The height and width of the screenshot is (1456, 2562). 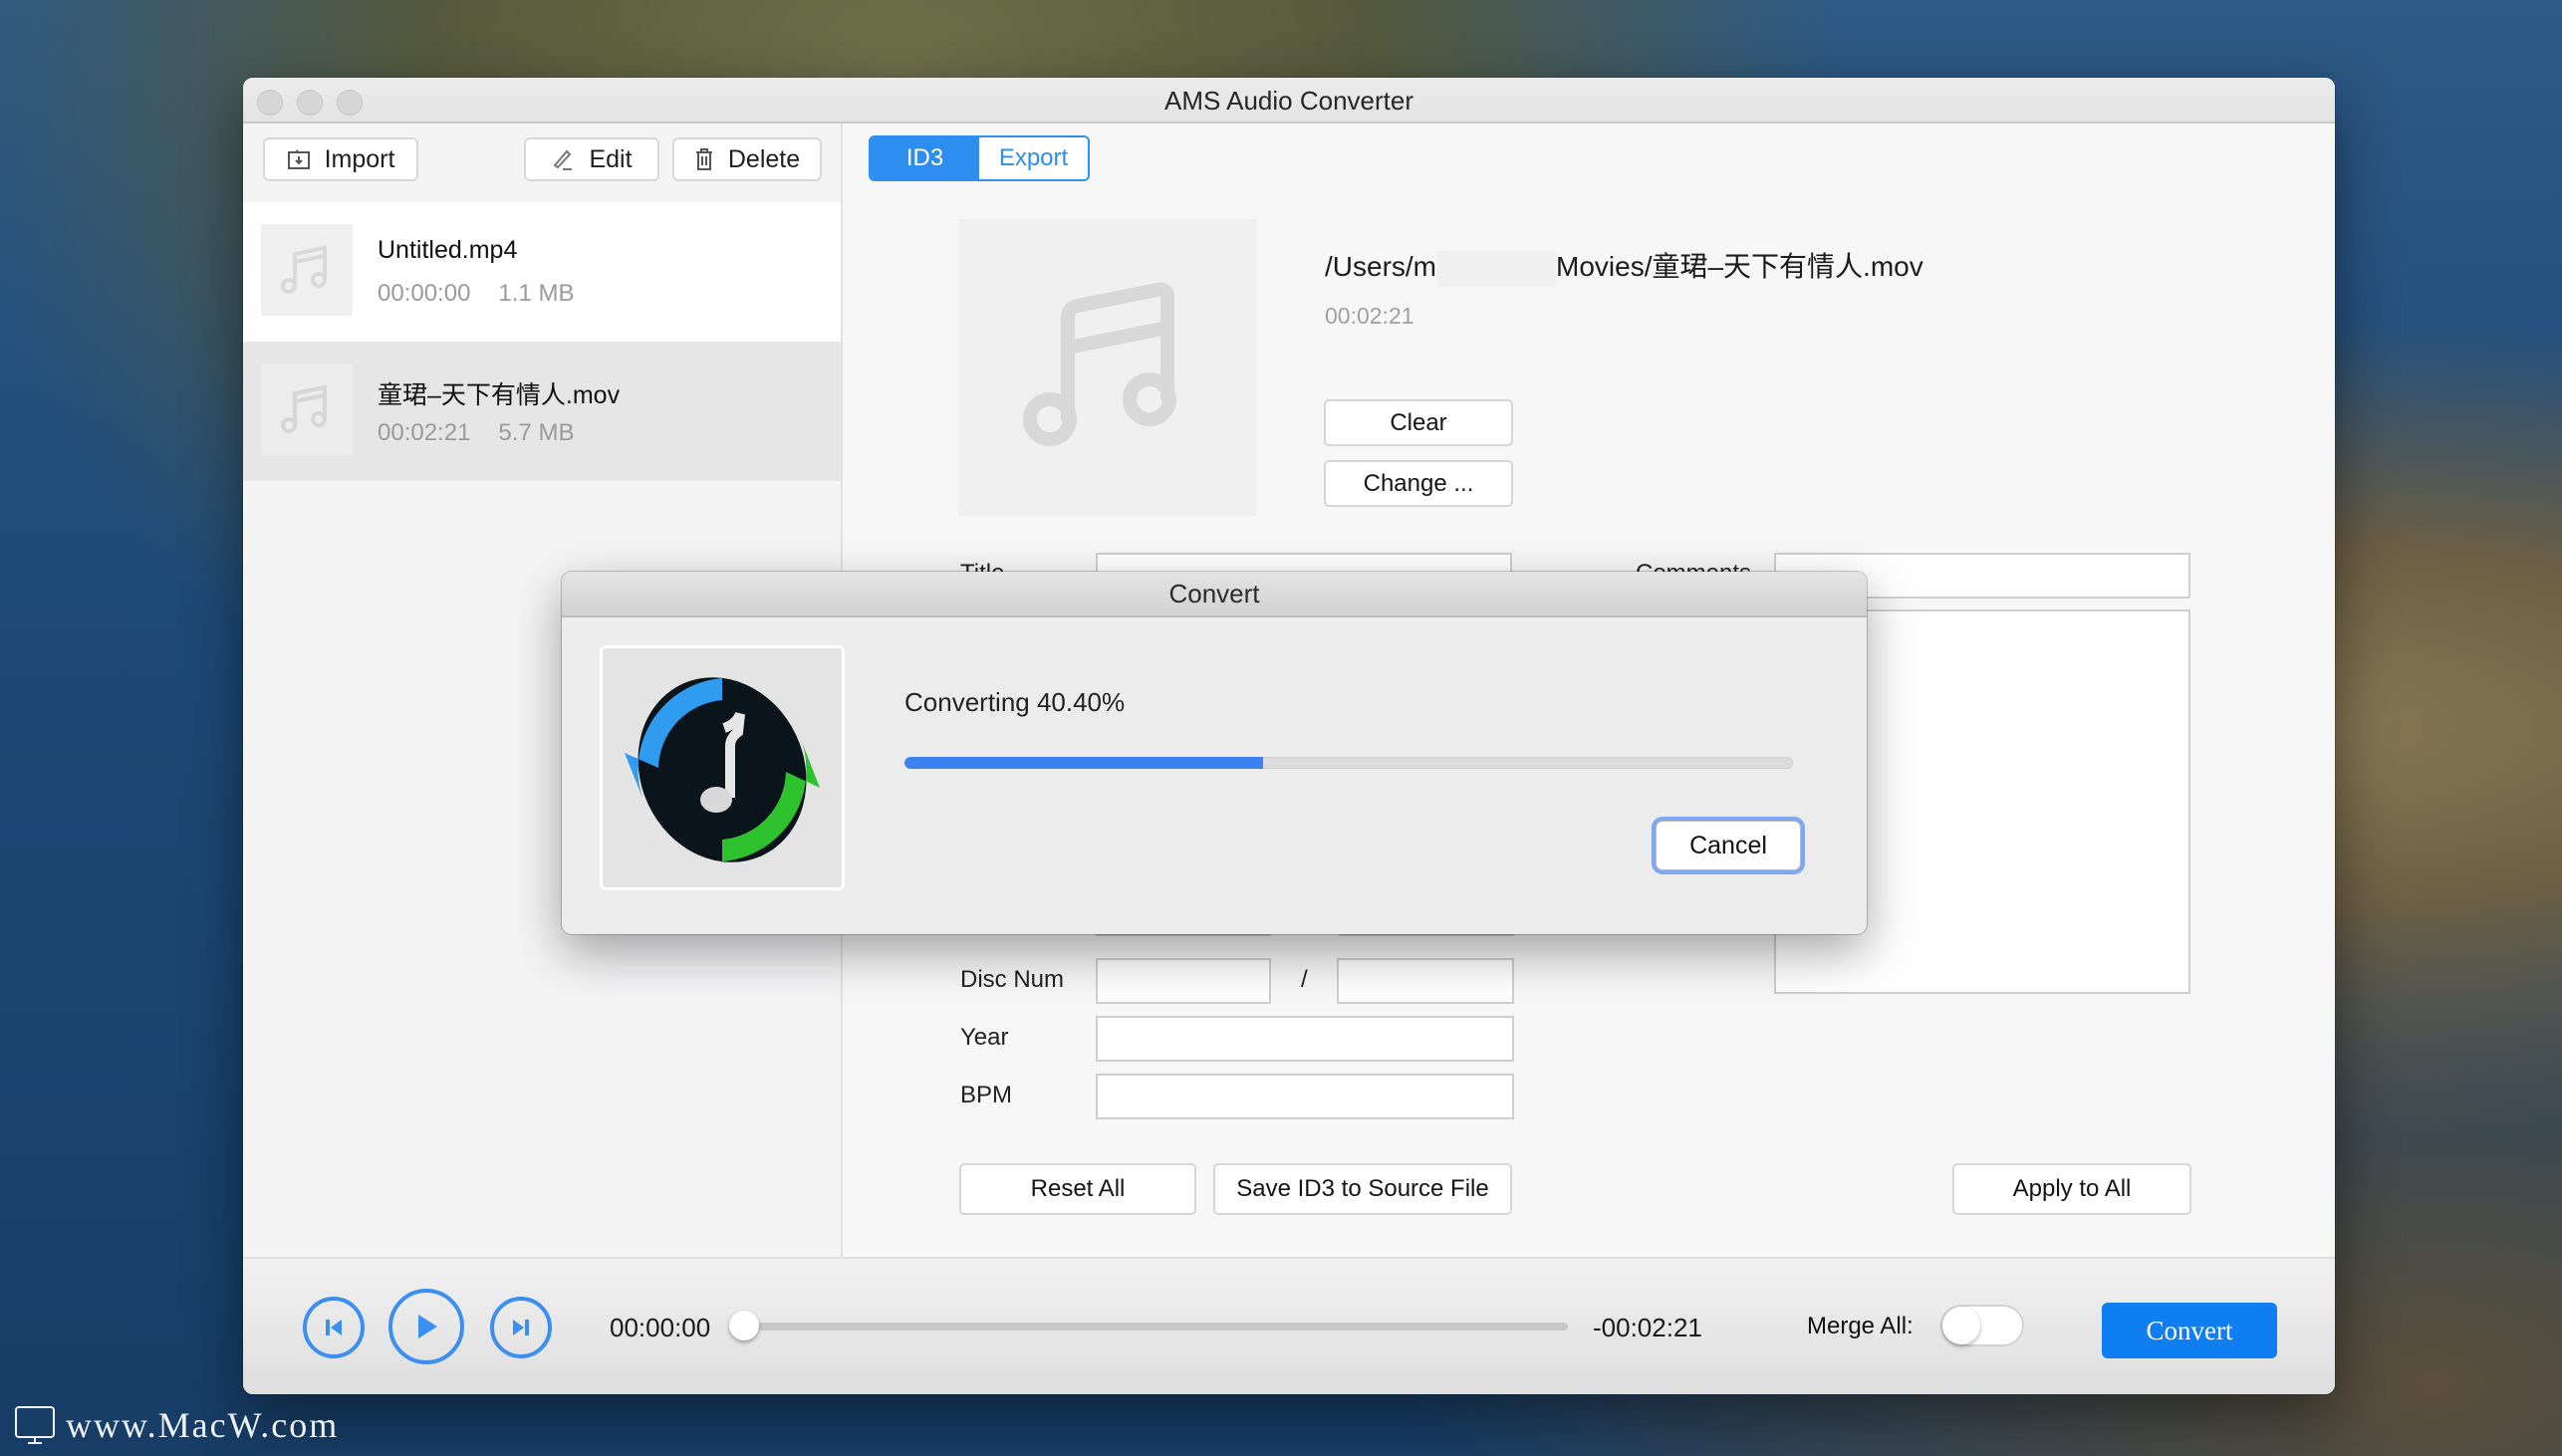 I want to click on skip-back-icon, so click(x=334, y=1327).